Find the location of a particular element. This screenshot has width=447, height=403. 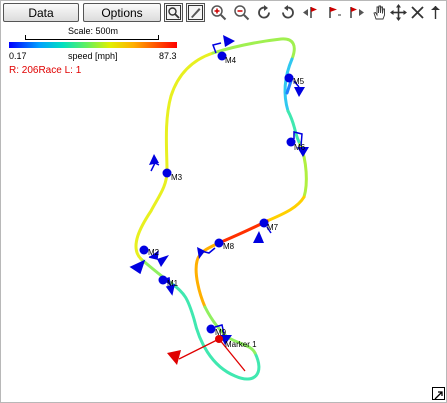

marker-m1: M1 is located at coordinates (168, 285).